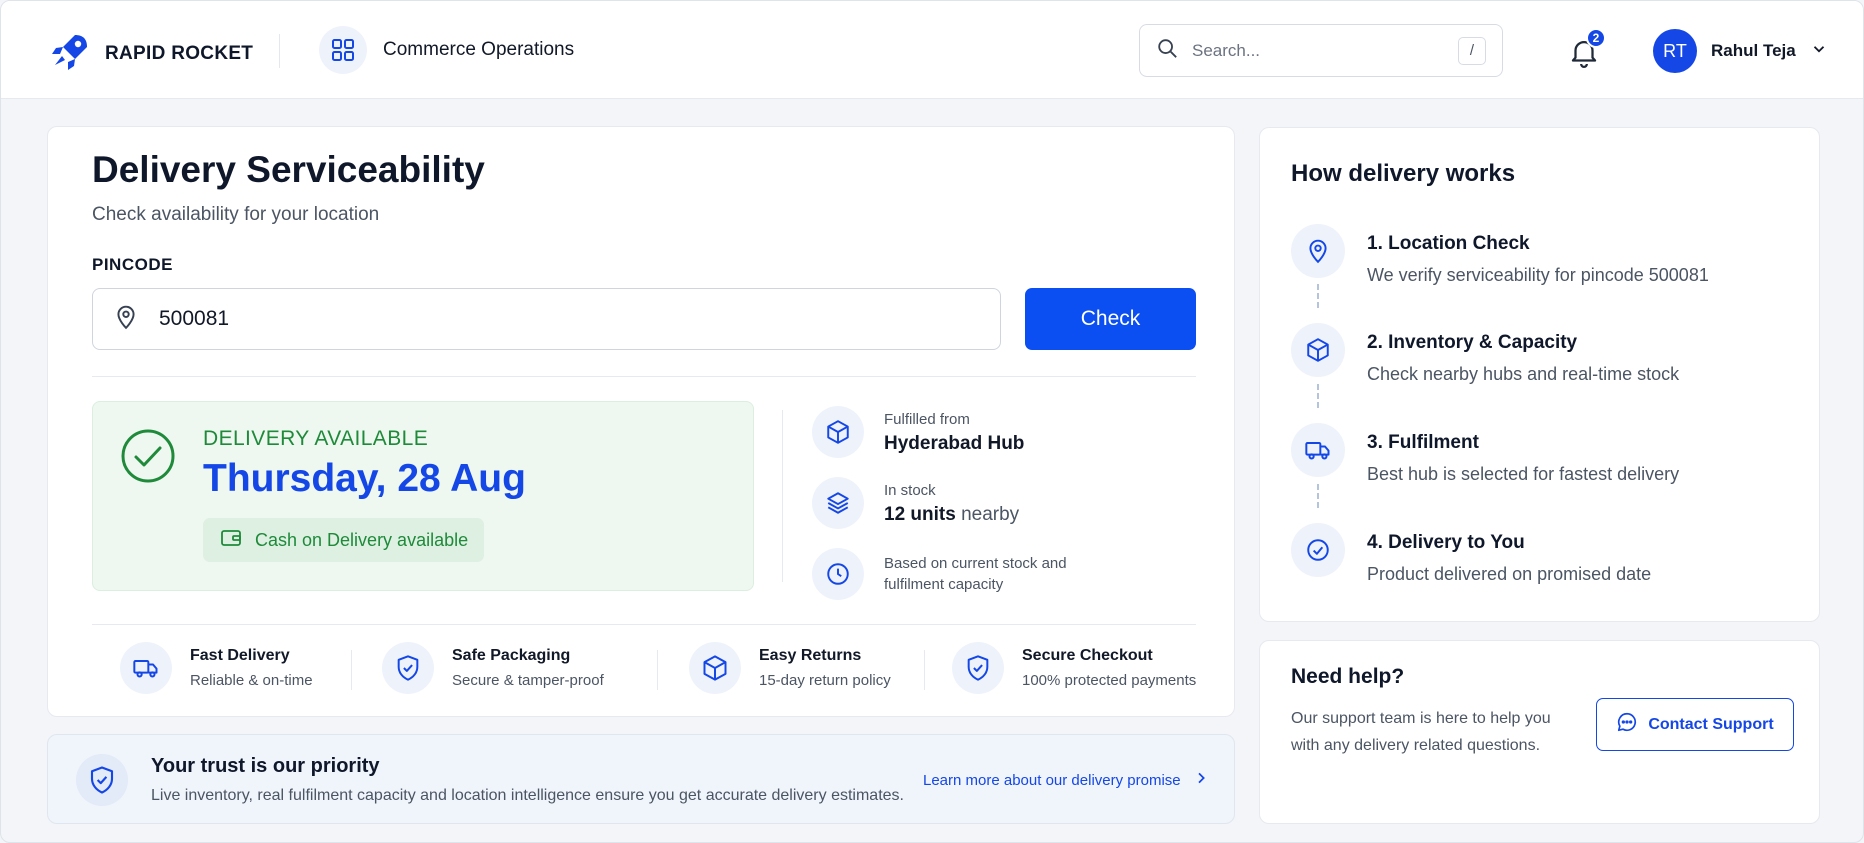  What do you see at coordinates (1596, 38) in the screenshot?
I see `notification-badge: 2` at bounding box center [1596, 38].